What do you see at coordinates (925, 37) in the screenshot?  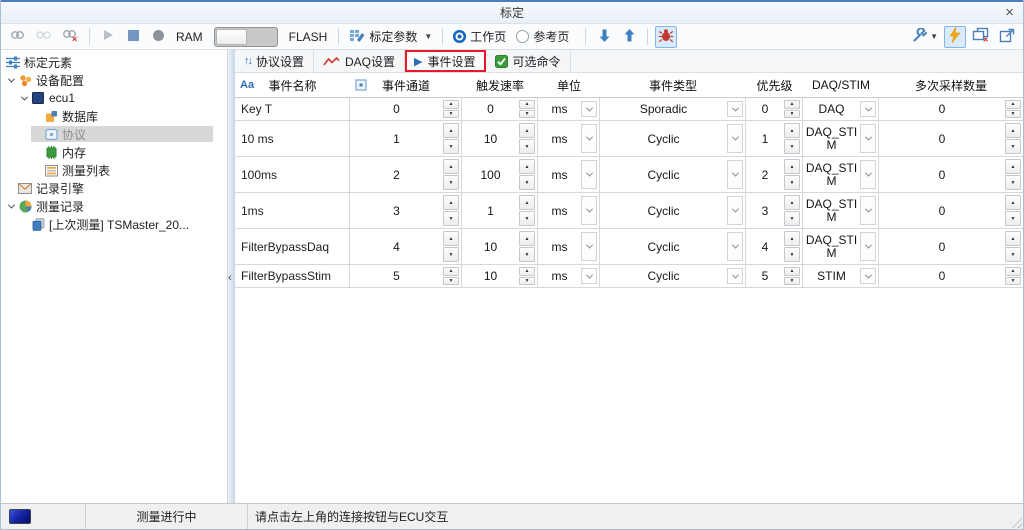 I see `settings-button: ▼` at bounding box center [925, 37].